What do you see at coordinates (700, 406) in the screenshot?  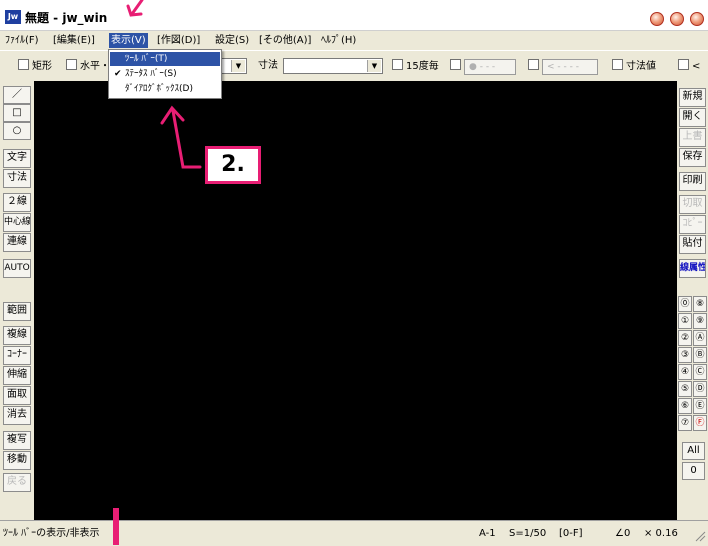 I see `layer-e-button: Ⓔ` at bounding box center [700, 406].